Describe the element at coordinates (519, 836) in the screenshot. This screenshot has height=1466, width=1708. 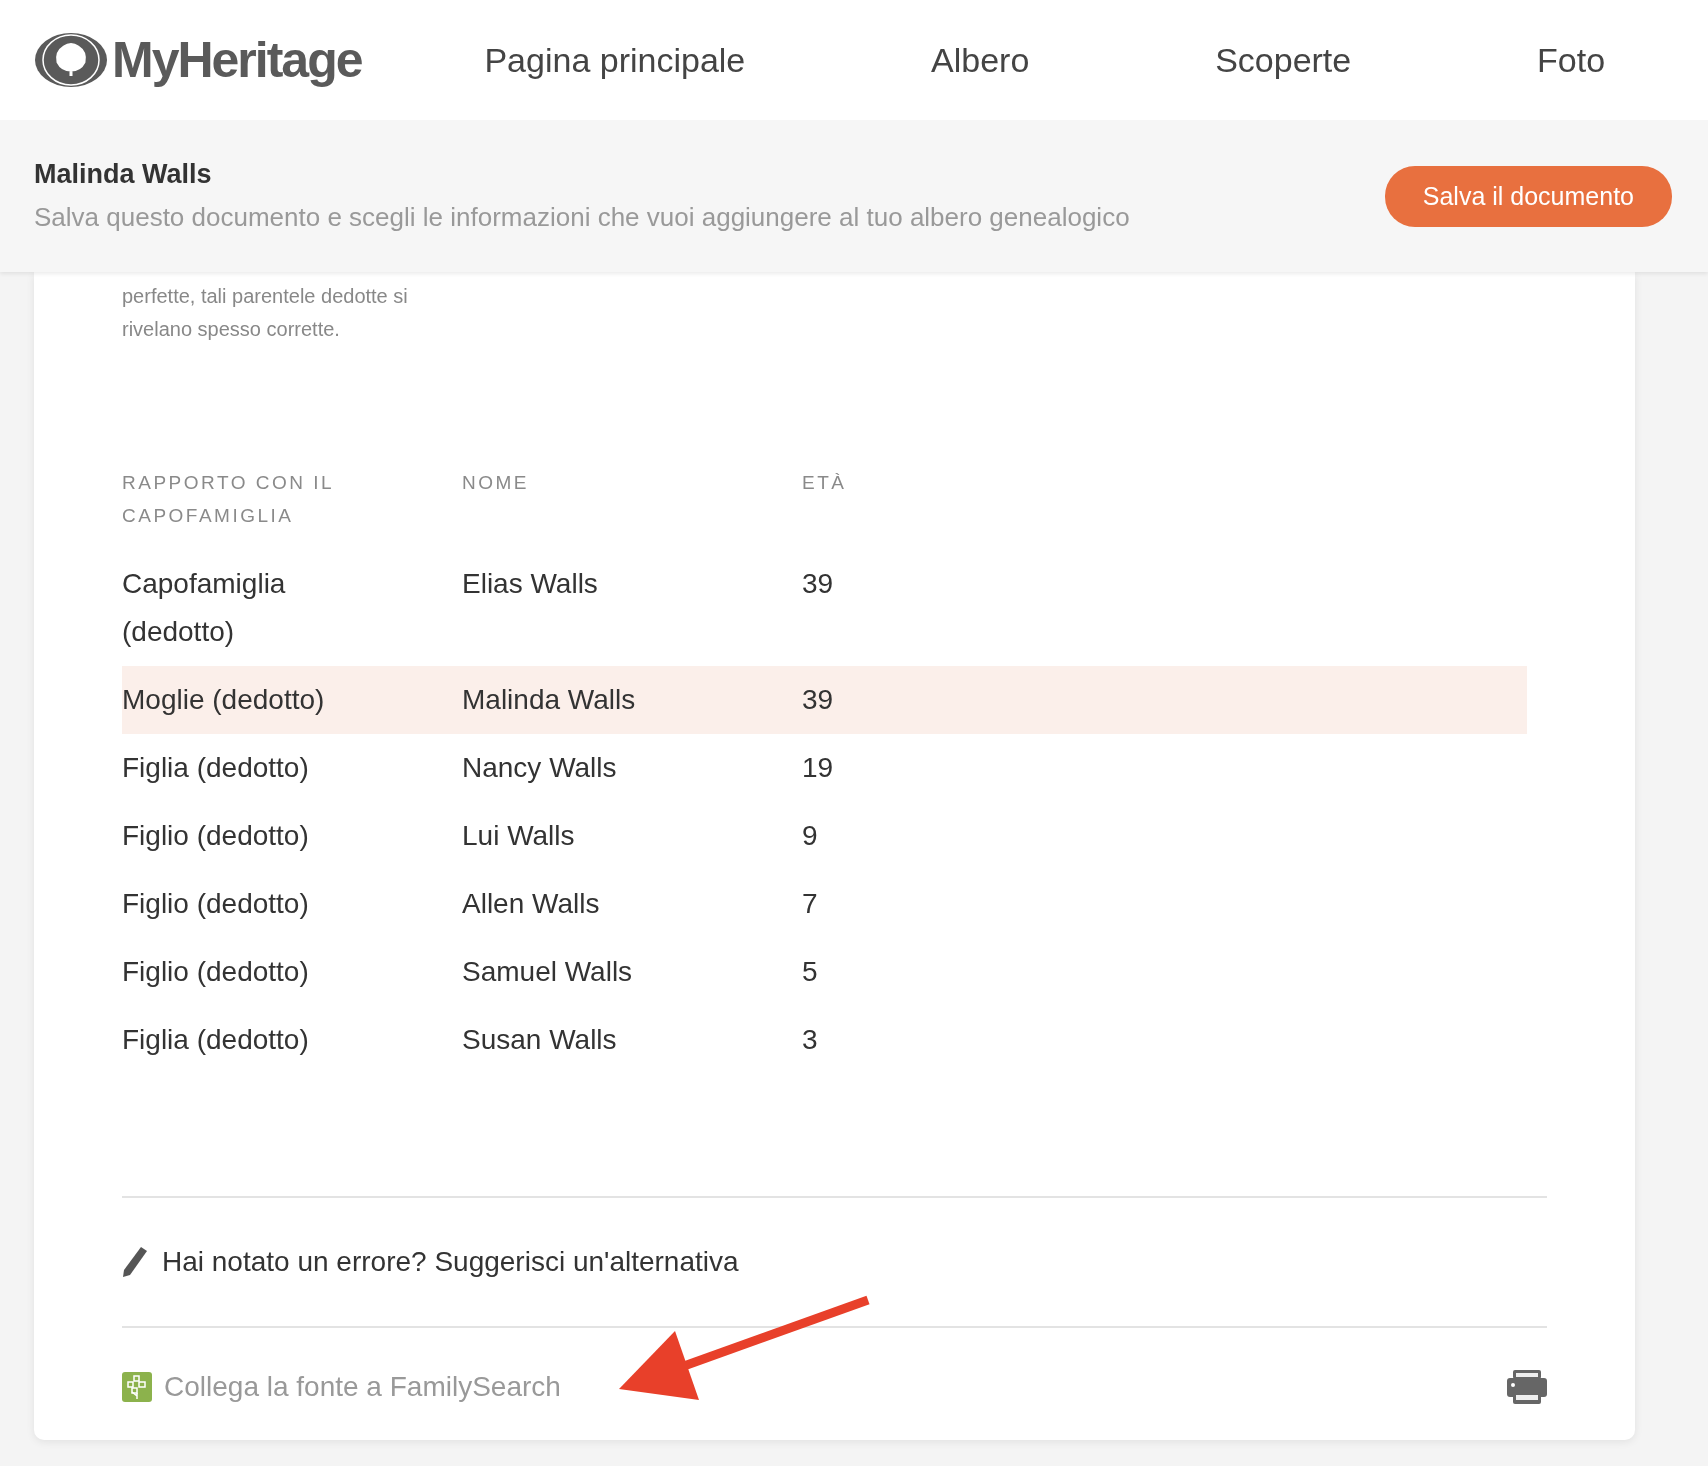
I see `table-cell-text: Lui Walls` at that location.